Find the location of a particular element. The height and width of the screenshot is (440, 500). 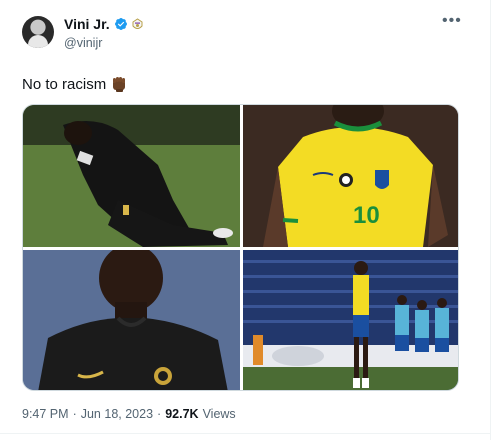

photo-player-kneeling-art is located at coordinates (131, 176).